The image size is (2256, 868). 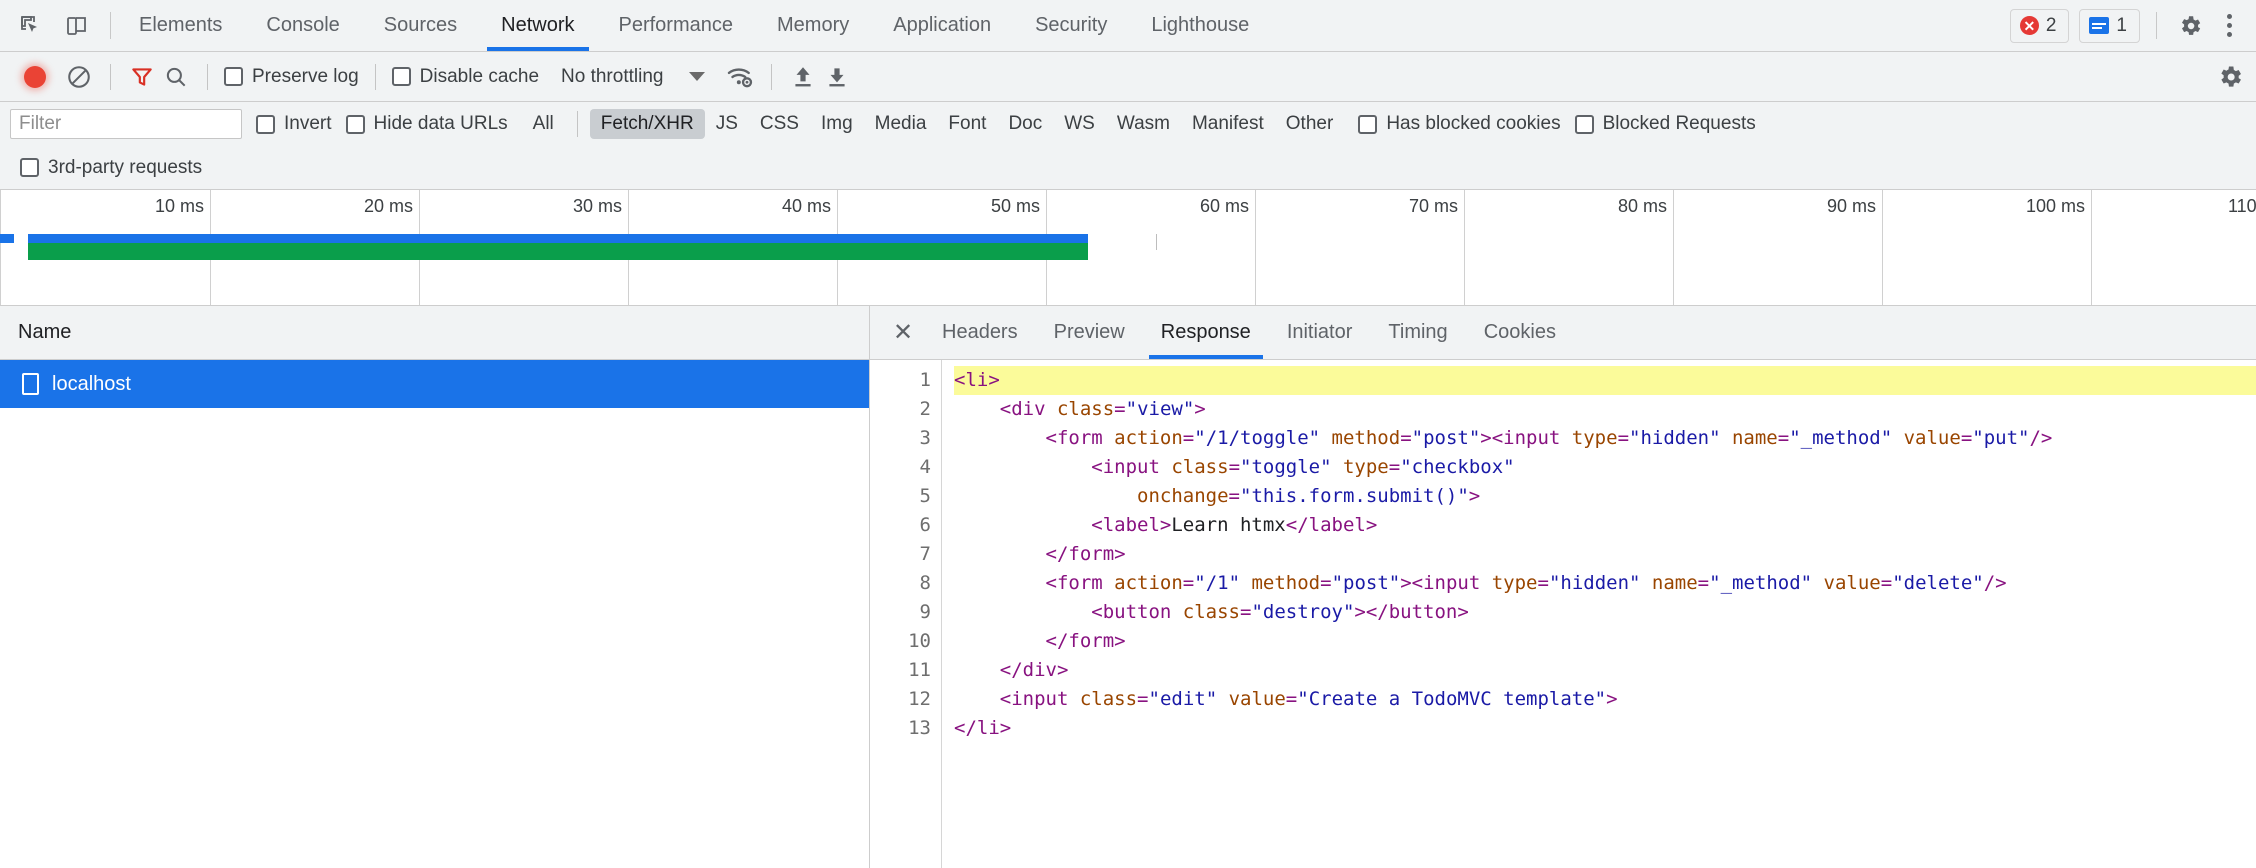 I want to click on line-number: 11, so click(x=919, y=670).